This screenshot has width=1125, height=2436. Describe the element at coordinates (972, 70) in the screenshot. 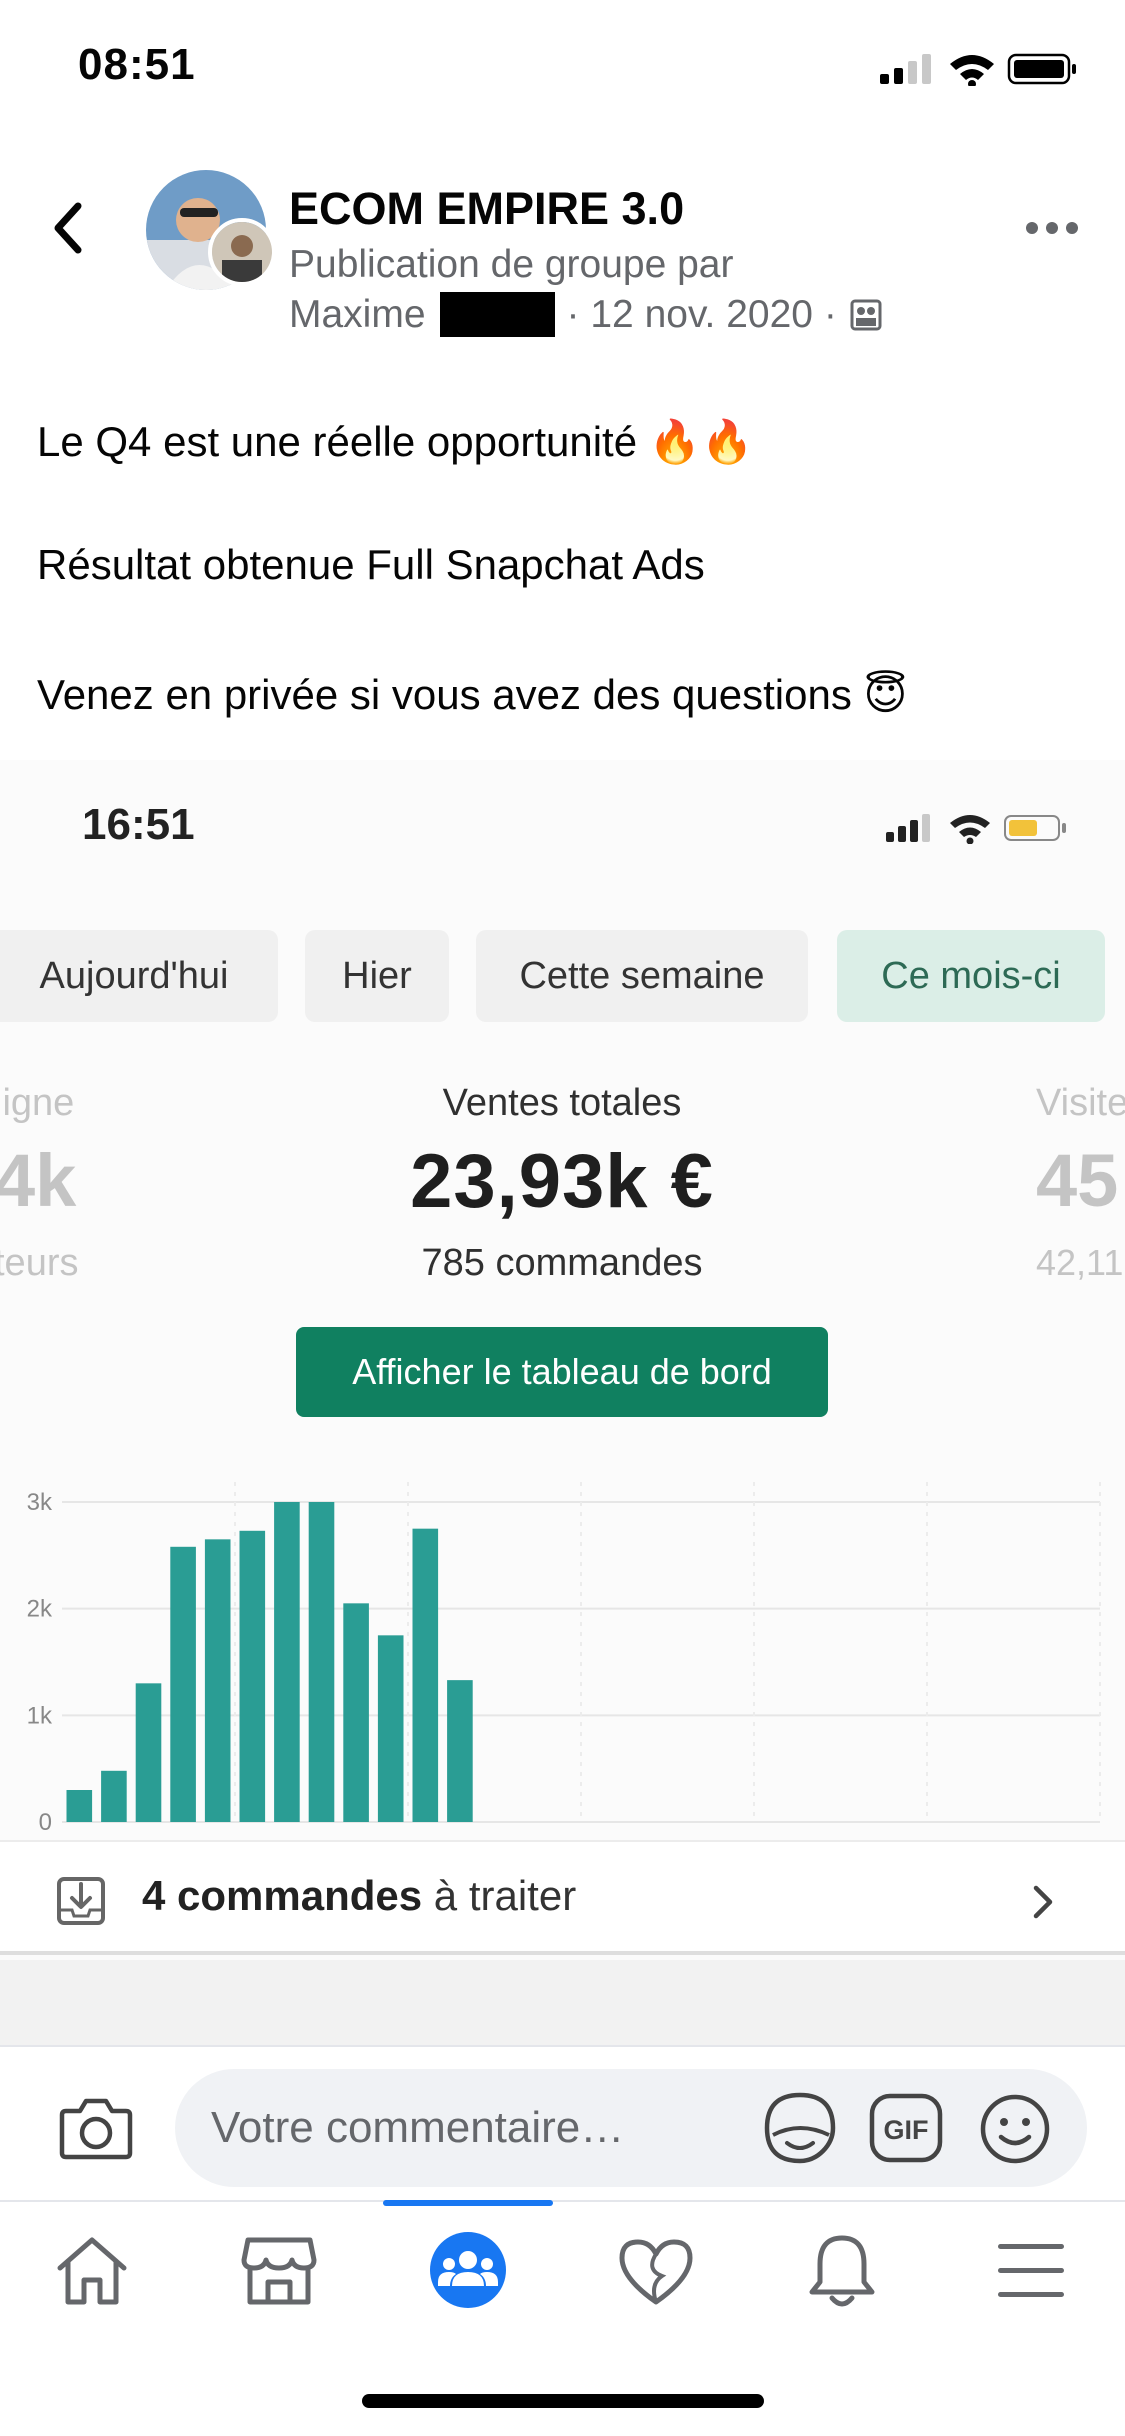

I see `wifi-icon` at that location.